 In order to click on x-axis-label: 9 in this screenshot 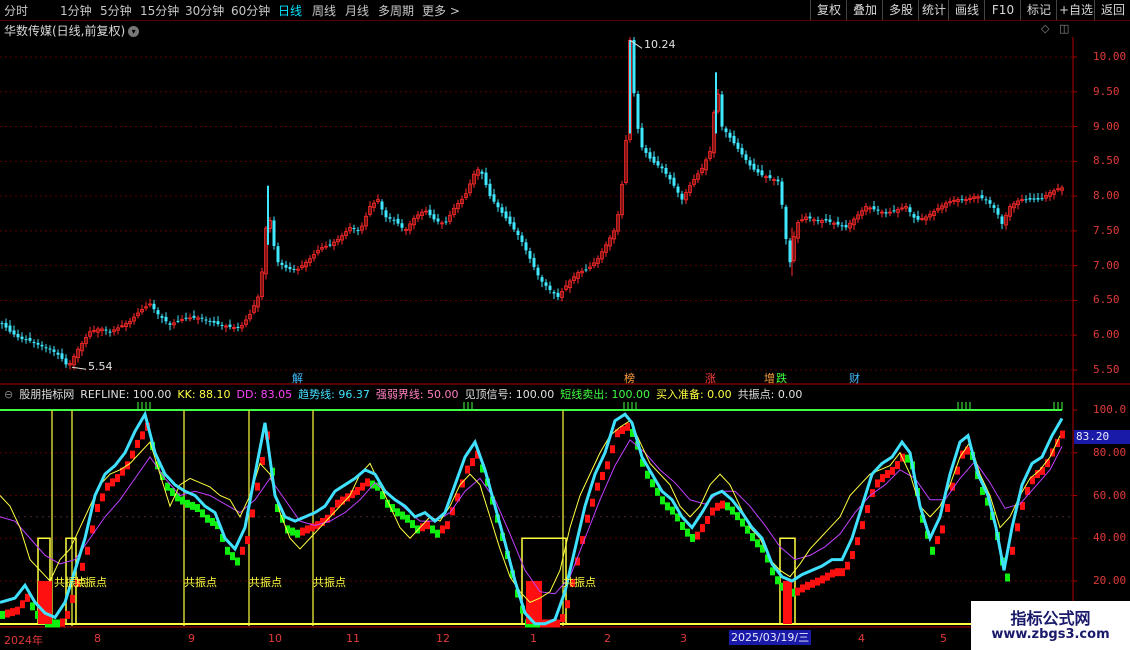, I will do `click(191, 638)`.